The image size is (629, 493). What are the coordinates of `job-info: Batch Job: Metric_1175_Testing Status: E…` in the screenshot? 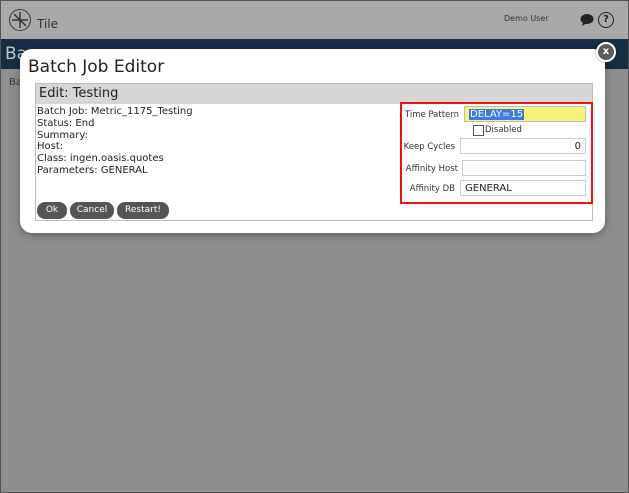 It's located at (115, 141).